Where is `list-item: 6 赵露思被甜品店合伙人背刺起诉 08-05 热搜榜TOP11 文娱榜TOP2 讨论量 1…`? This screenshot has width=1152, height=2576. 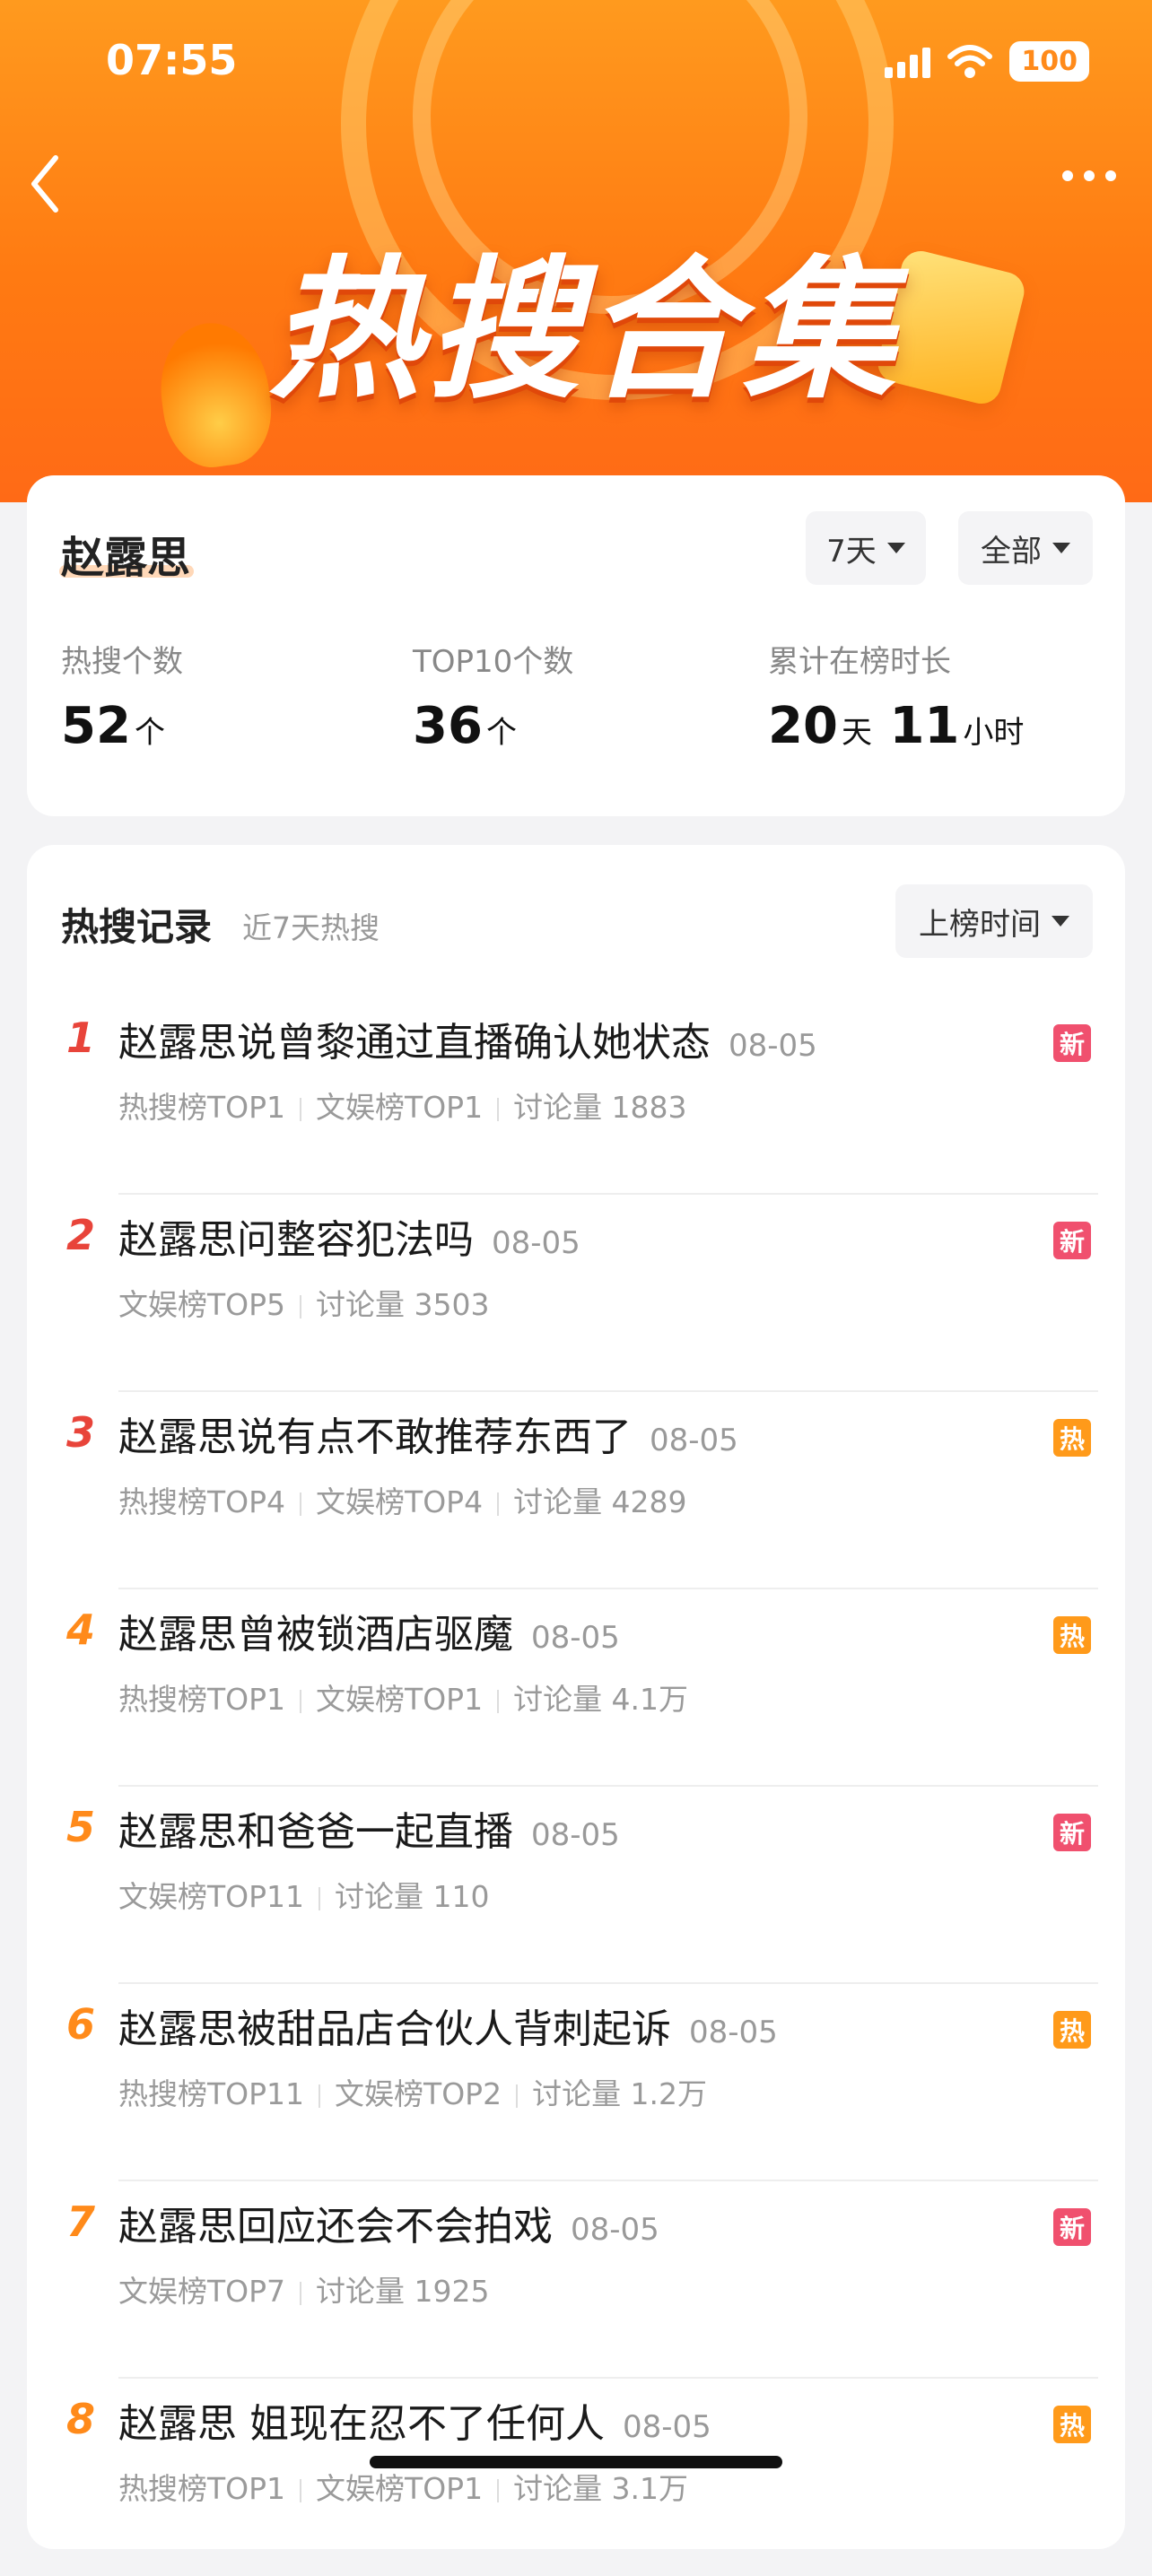 list-item: 6 赵露思被甜品店合伙人背刺起诉 08-05 热搜榜TOP11 文娱榜TOP2 讨论量 1… is located at coordinates (576, 2082).